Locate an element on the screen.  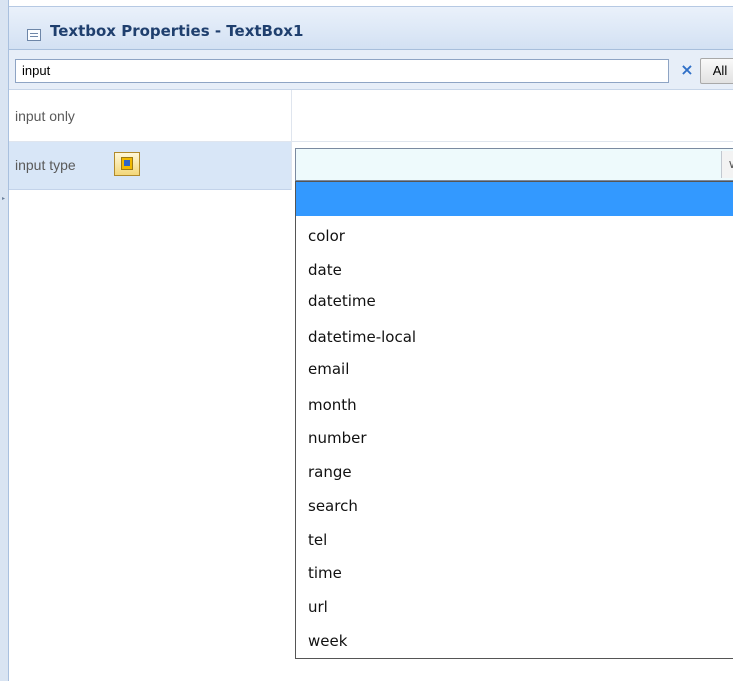
property-row-input-only: input only is located at coordinates (371, 116).